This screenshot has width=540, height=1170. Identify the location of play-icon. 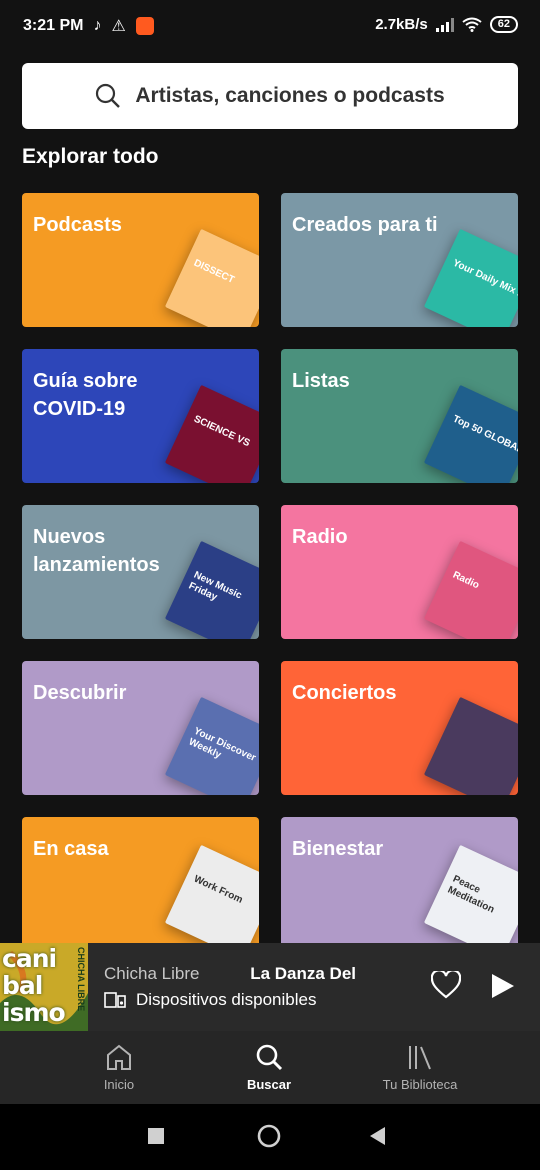
(503, 986).